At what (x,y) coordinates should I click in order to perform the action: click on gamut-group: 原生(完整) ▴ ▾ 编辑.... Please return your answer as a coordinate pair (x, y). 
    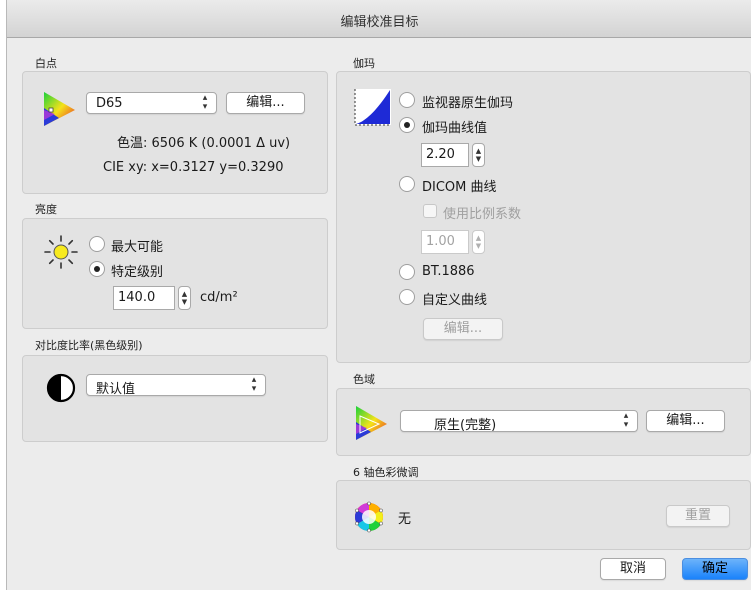
    Looking at the image, I should click on (543, 422).